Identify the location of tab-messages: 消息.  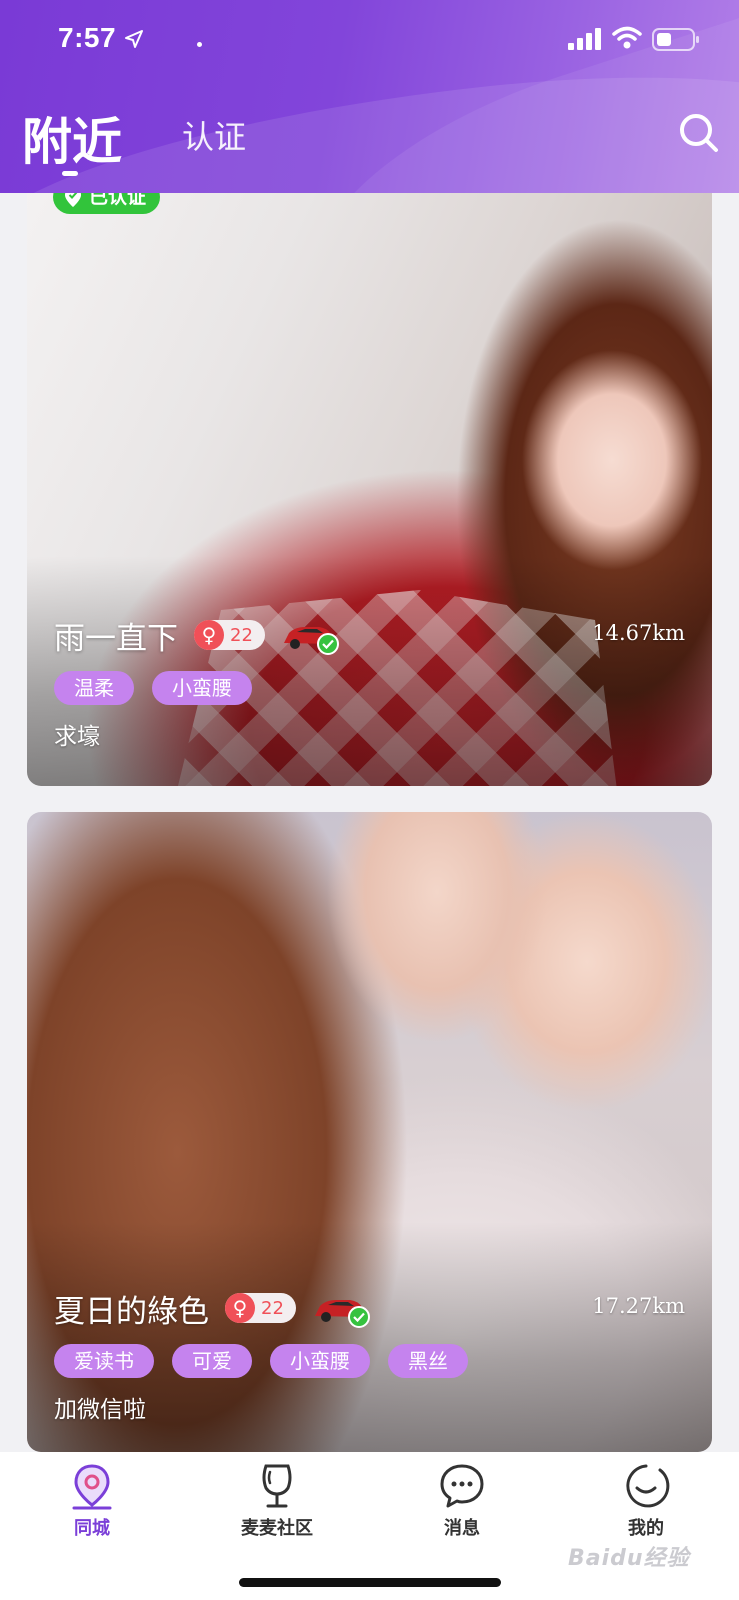
(462, 1507).